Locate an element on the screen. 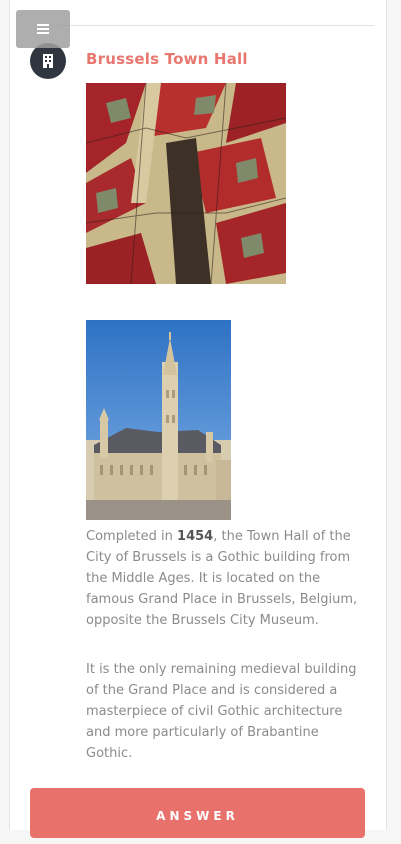 This screenshot has height=844, width=401. menu-button is located at coordinates (43, 29).